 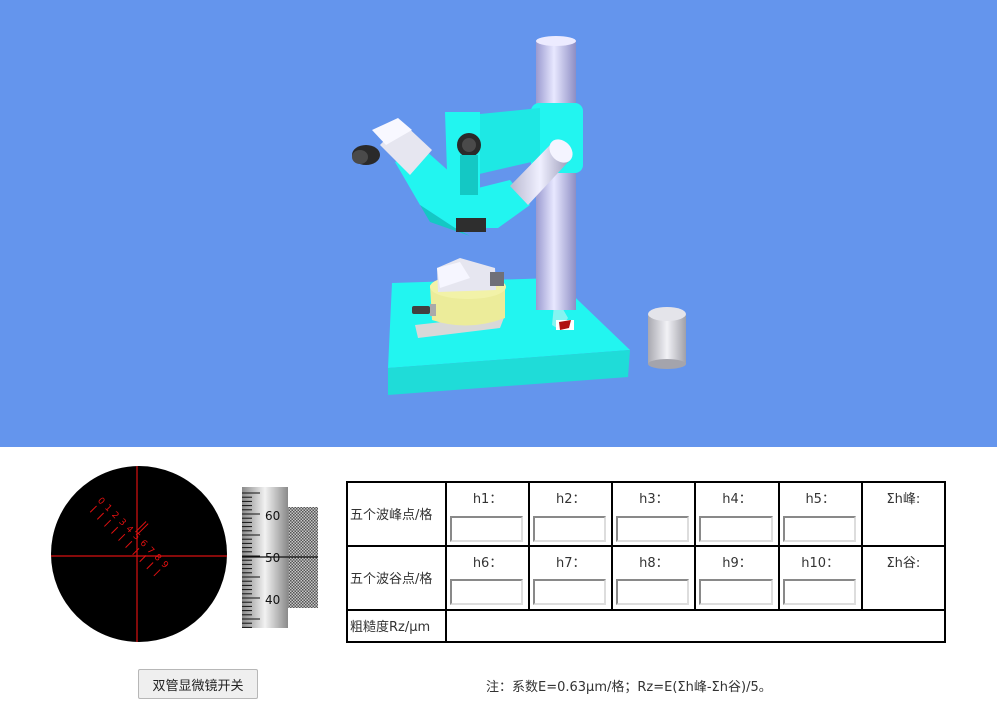 I want to click on valley-header: h10：, so click(x=820, y=560).